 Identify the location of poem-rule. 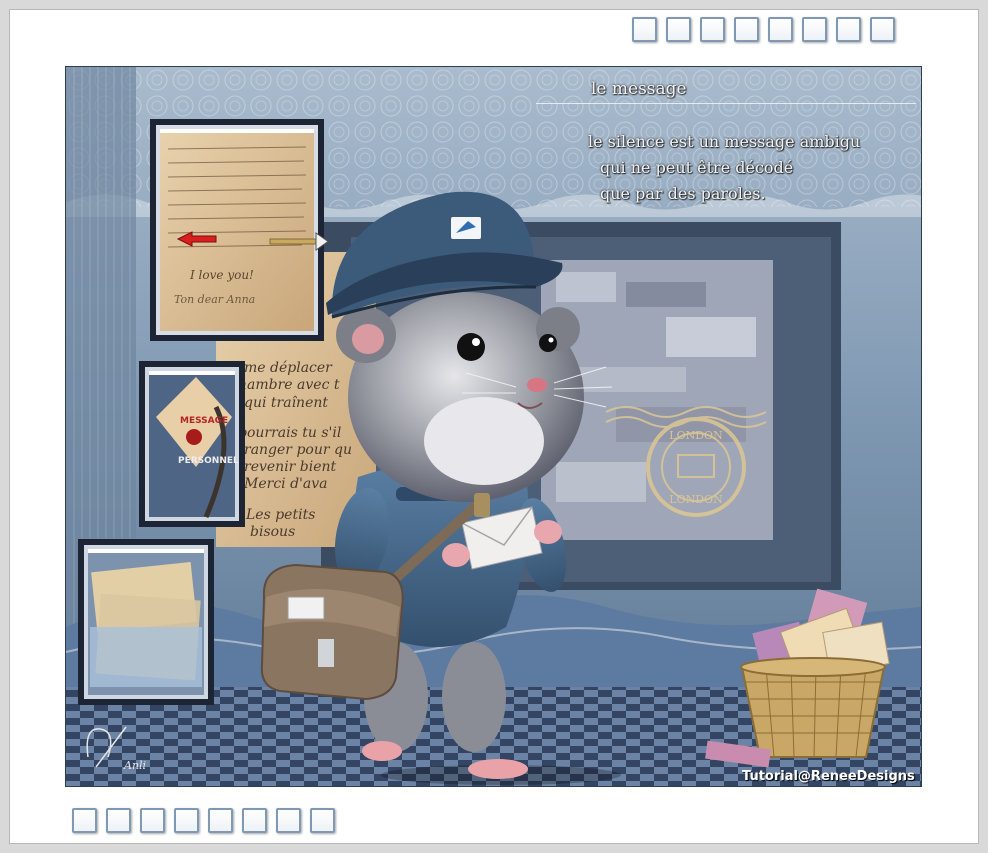
(726, 103).